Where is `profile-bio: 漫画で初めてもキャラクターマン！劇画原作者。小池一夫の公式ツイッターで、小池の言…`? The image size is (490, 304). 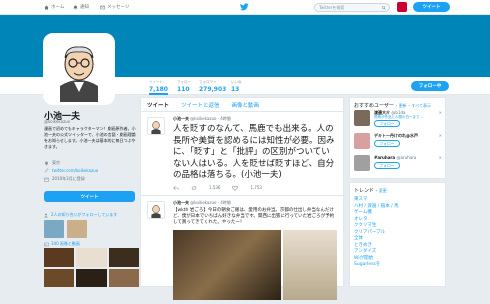
profile-bio: 漫画で初めてもキャラクターマン！劇画原作者。小池一夫の公式ツイッターで、小池の言… is located at coordinates (90, 137).